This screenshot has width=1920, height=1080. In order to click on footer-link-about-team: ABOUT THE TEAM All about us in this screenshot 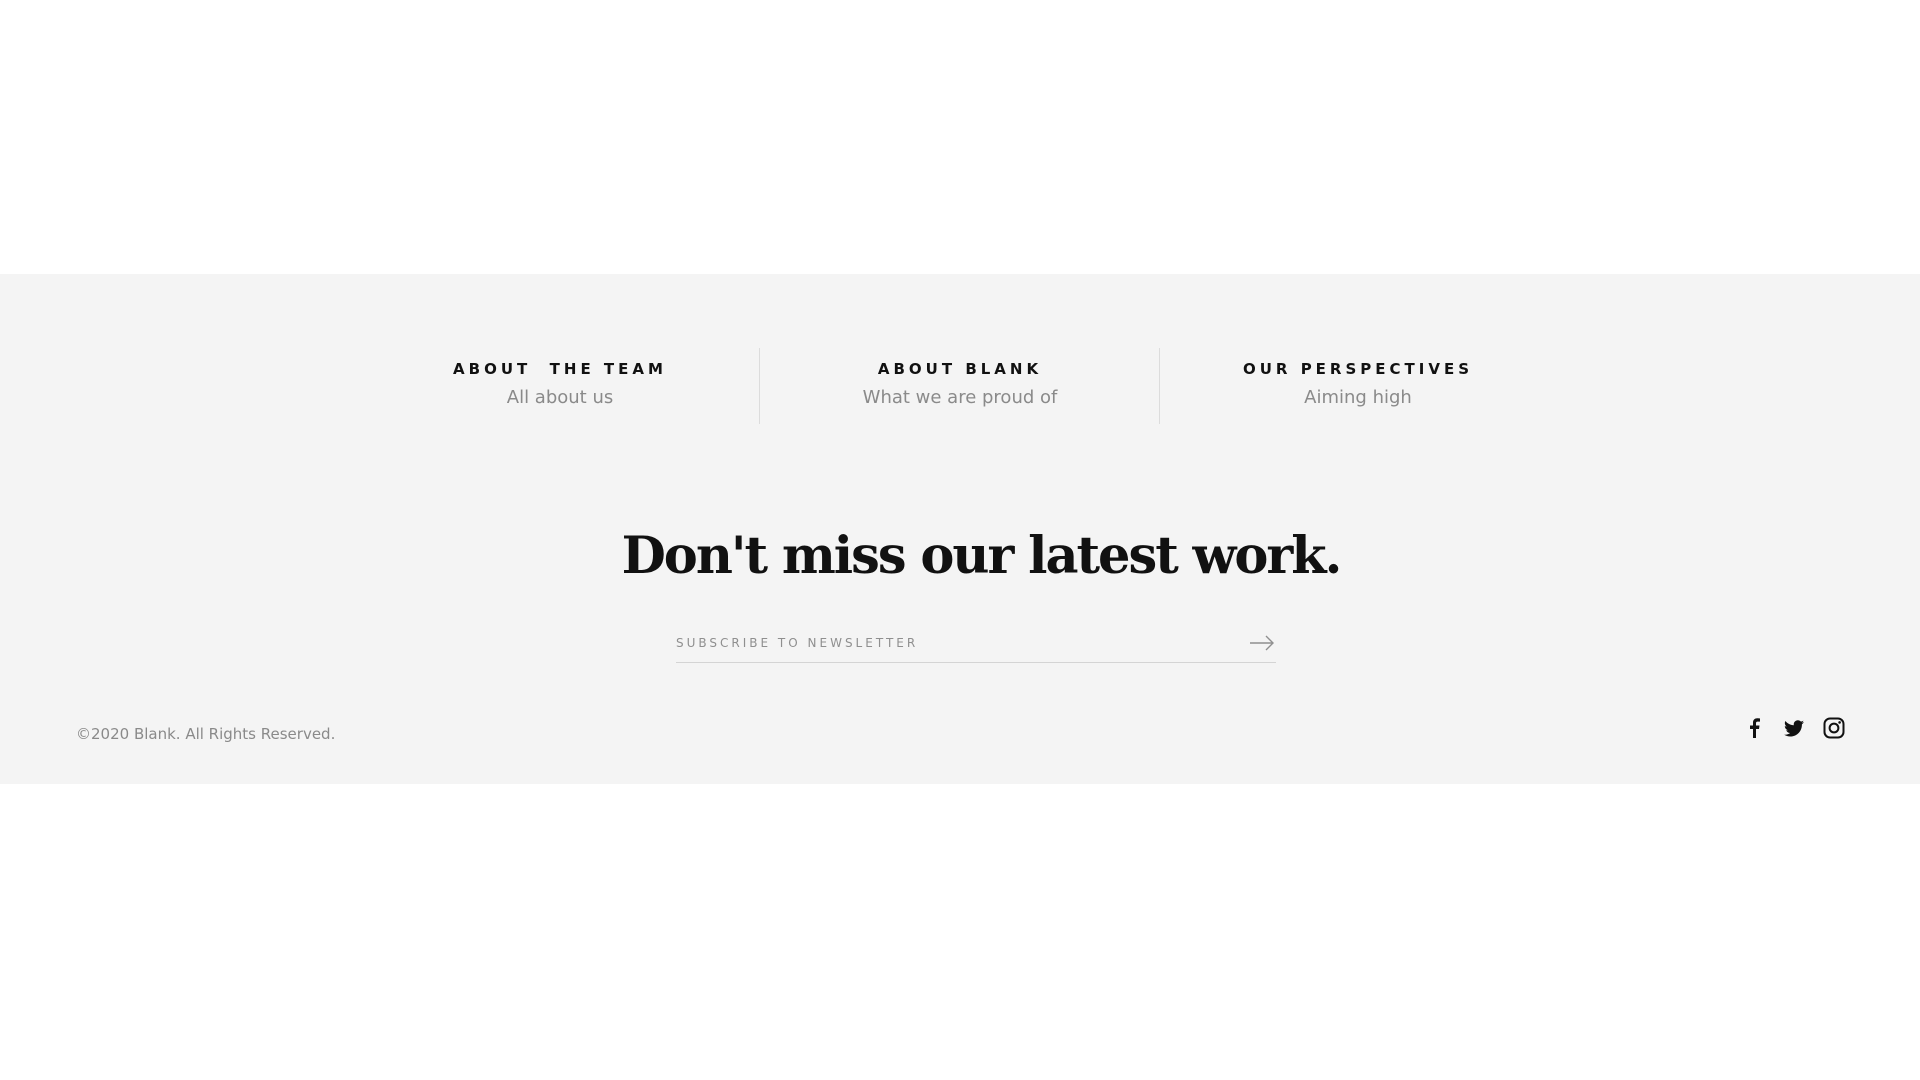, I will do `click(560, 386)`.